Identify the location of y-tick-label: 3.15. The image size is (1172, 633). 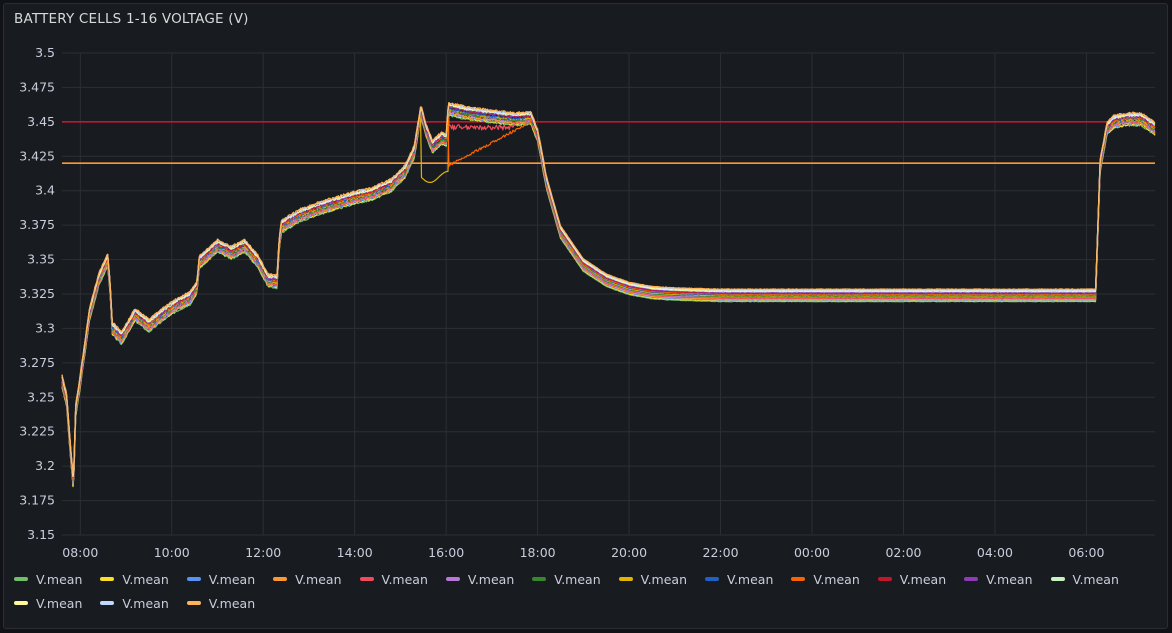
(41, 534).